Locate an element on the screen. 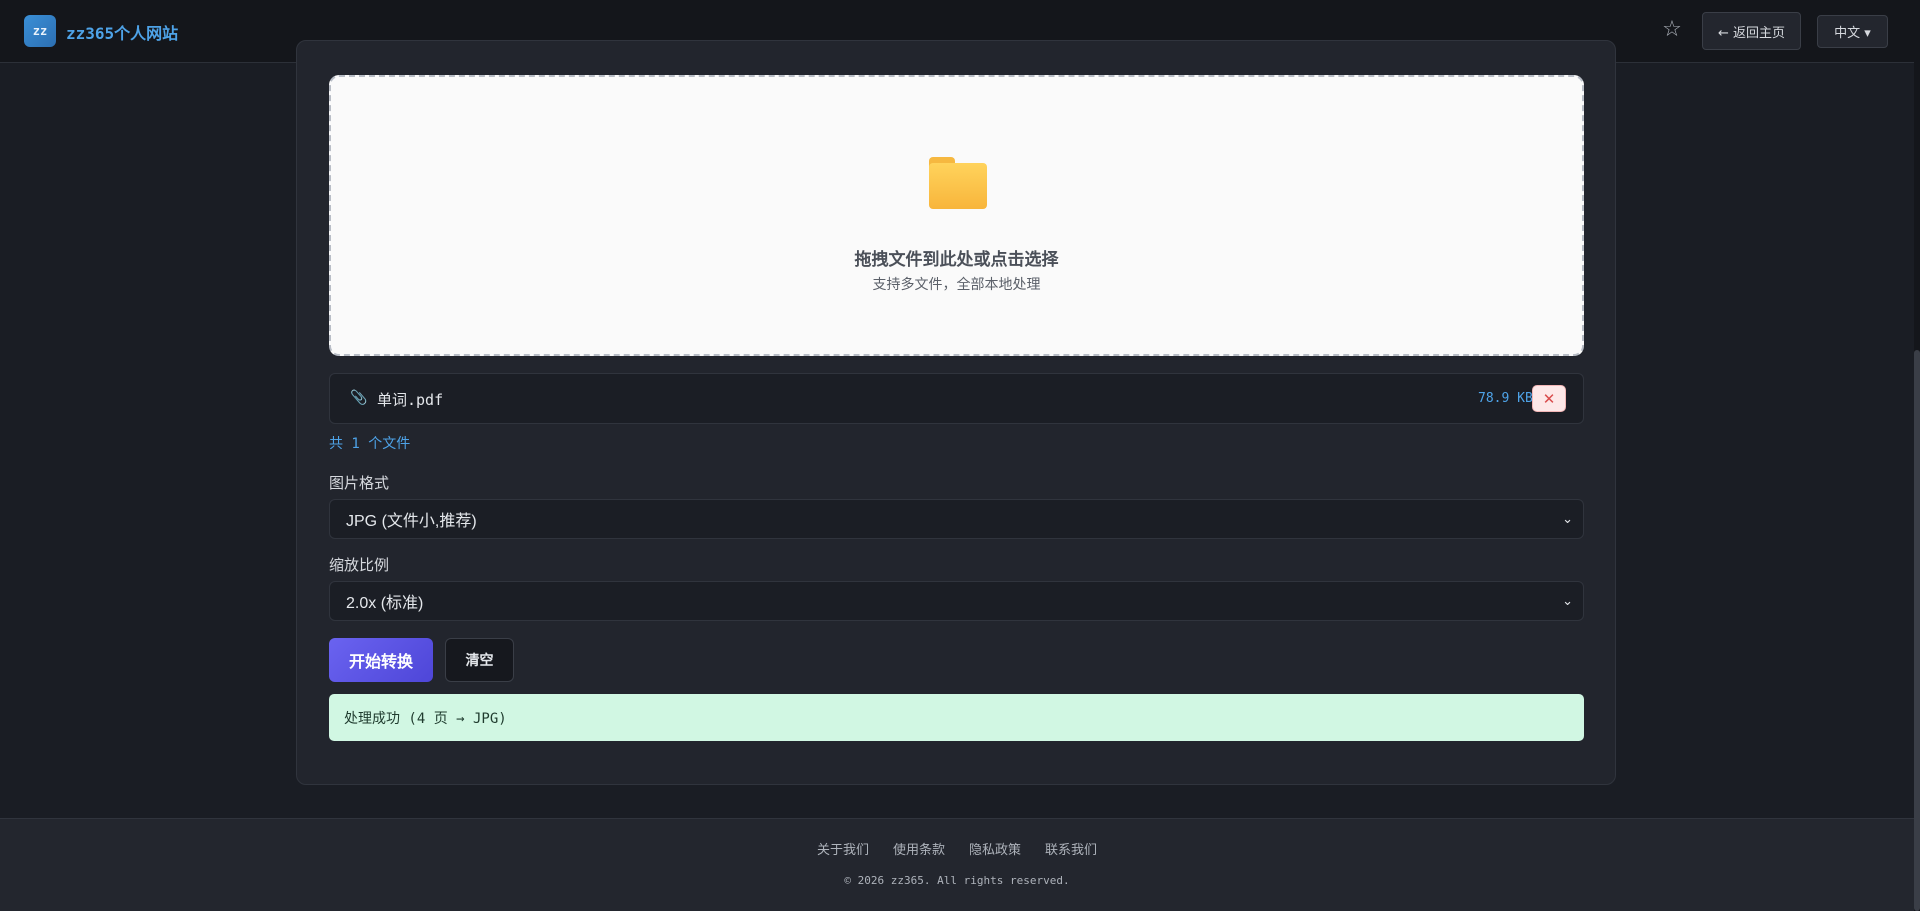 Image resolution: width=1920 pixels, height=911 pixels. format-select-value: JPG (文件小,推荐) is located at coordinates (411, 521).